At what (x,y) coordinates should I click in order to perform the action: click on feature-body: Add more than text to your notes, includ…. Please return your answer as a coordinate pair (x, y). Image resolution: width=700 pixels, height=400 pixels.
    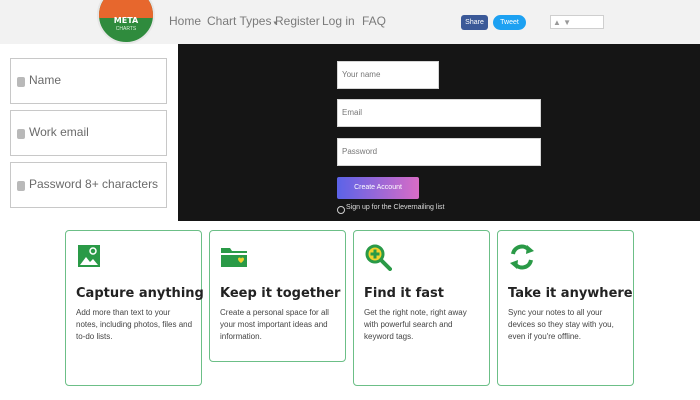
    Looking at the image, I should click on (134, 324).